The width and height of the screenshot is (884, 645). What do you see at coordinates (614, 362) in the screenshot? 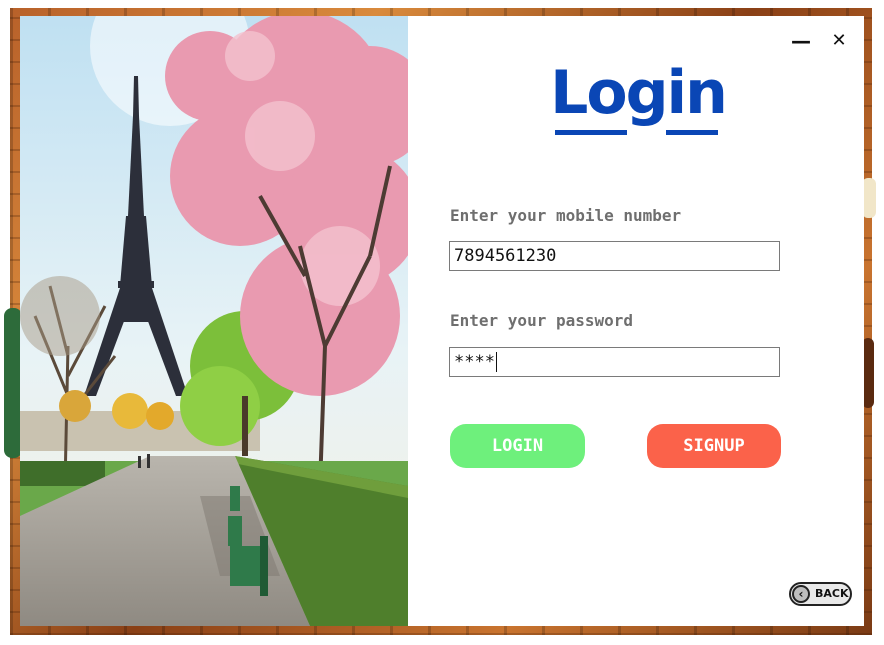
I see `password-input: ****` at bounding box center [614, 362].